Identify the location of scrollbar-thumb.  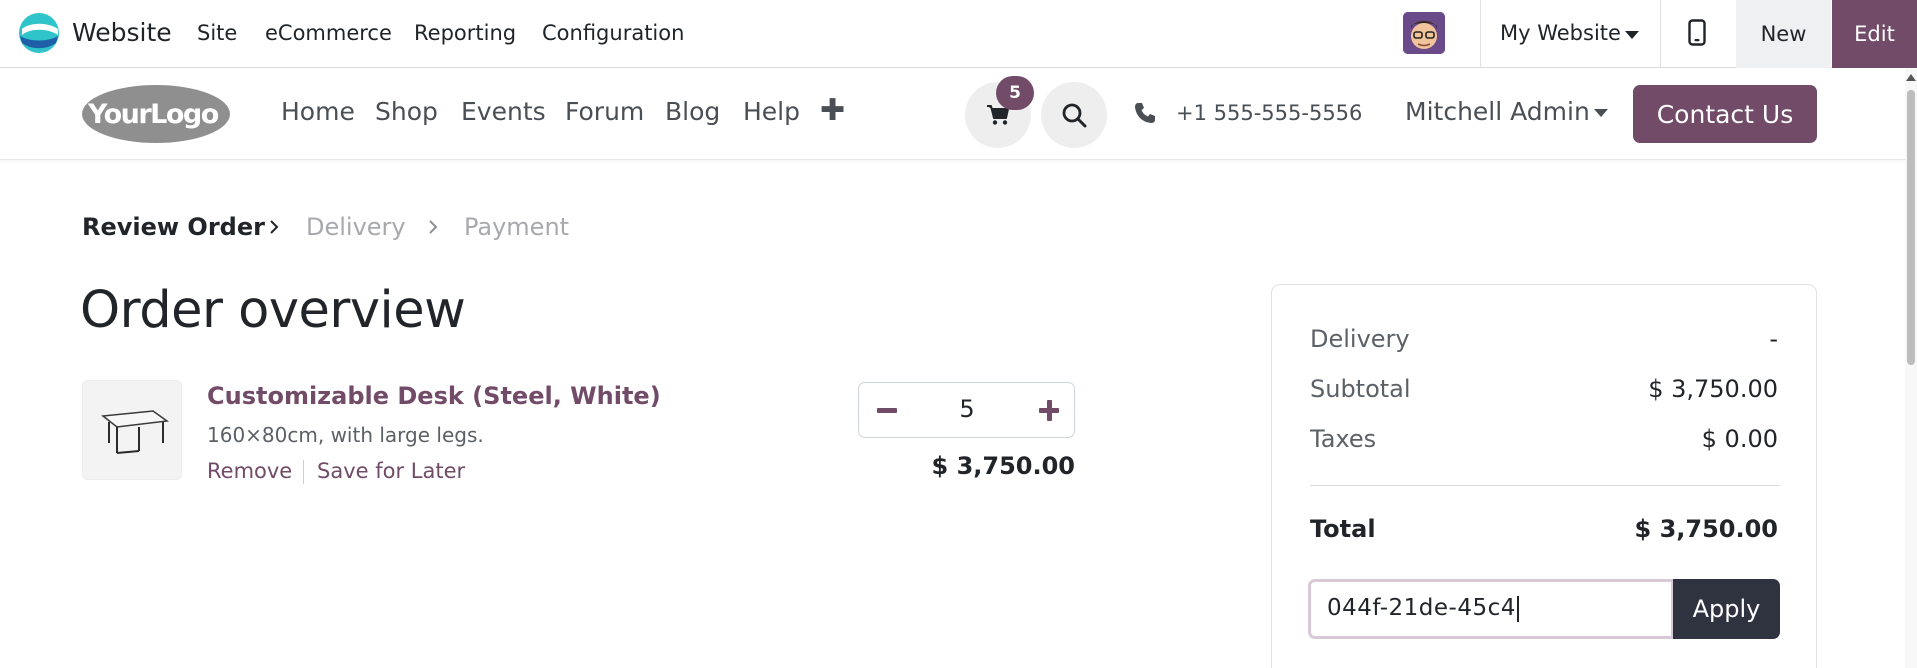
(1911, 227).